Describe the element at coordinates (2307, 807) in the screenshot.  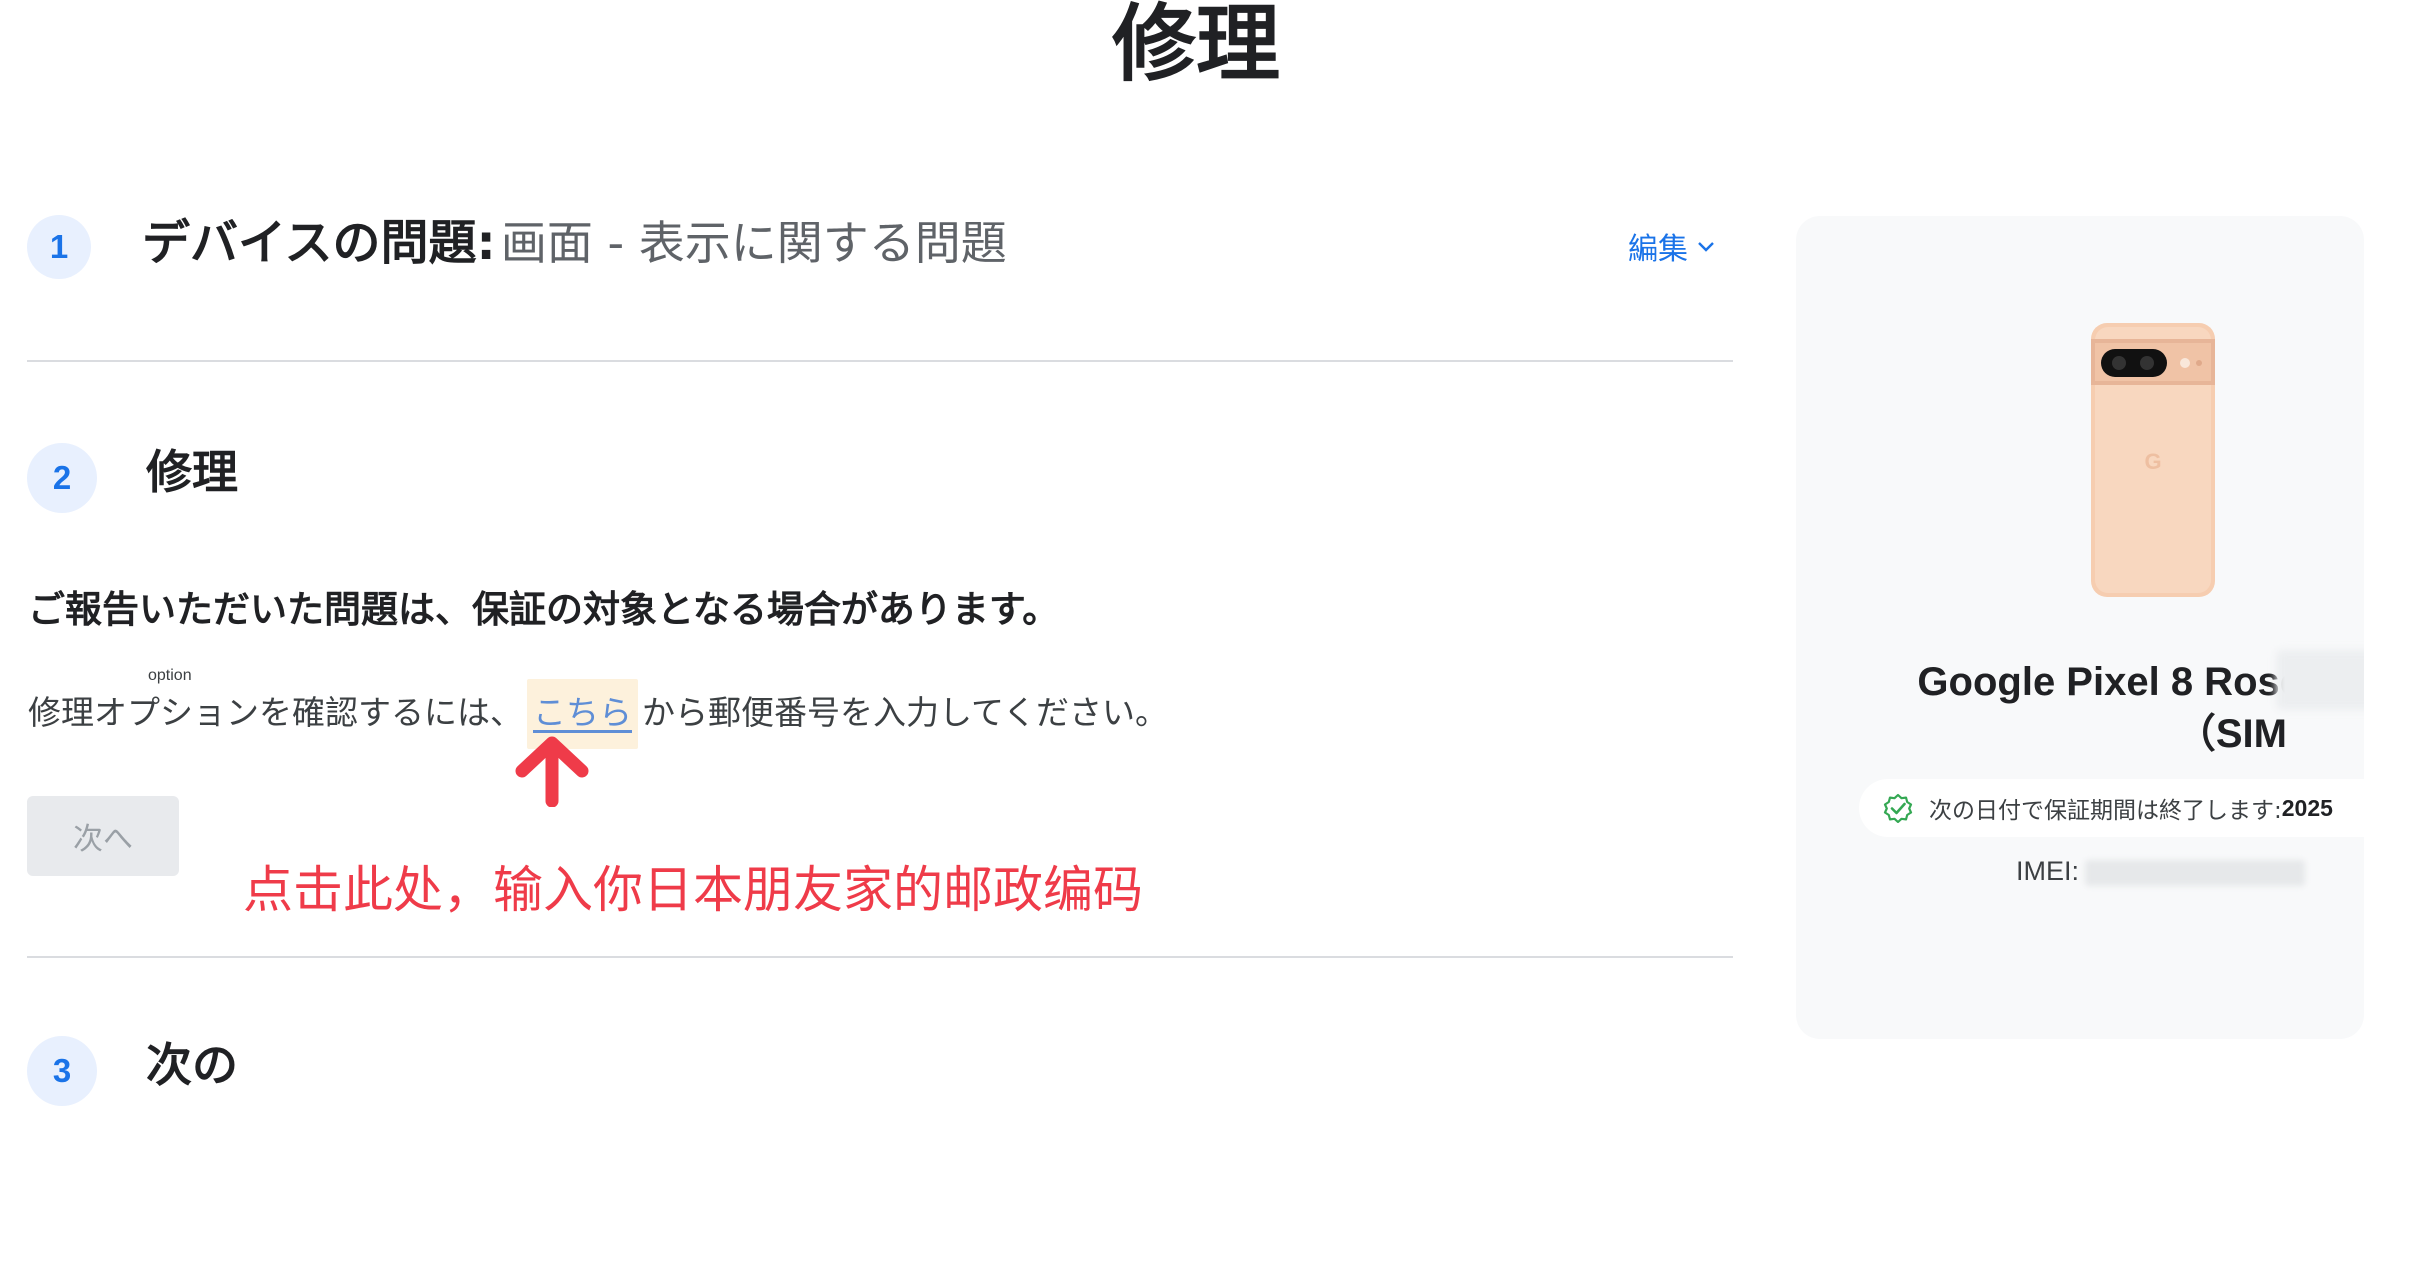
I see `warranty-date: 2025` at that location.